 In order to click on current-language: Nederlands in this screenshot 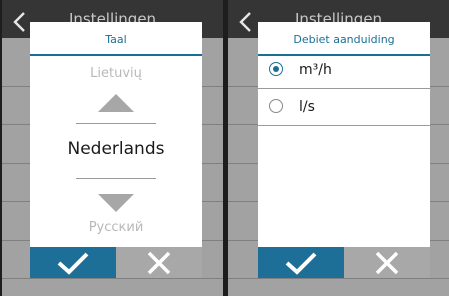, I will do `click(116, 149)`.